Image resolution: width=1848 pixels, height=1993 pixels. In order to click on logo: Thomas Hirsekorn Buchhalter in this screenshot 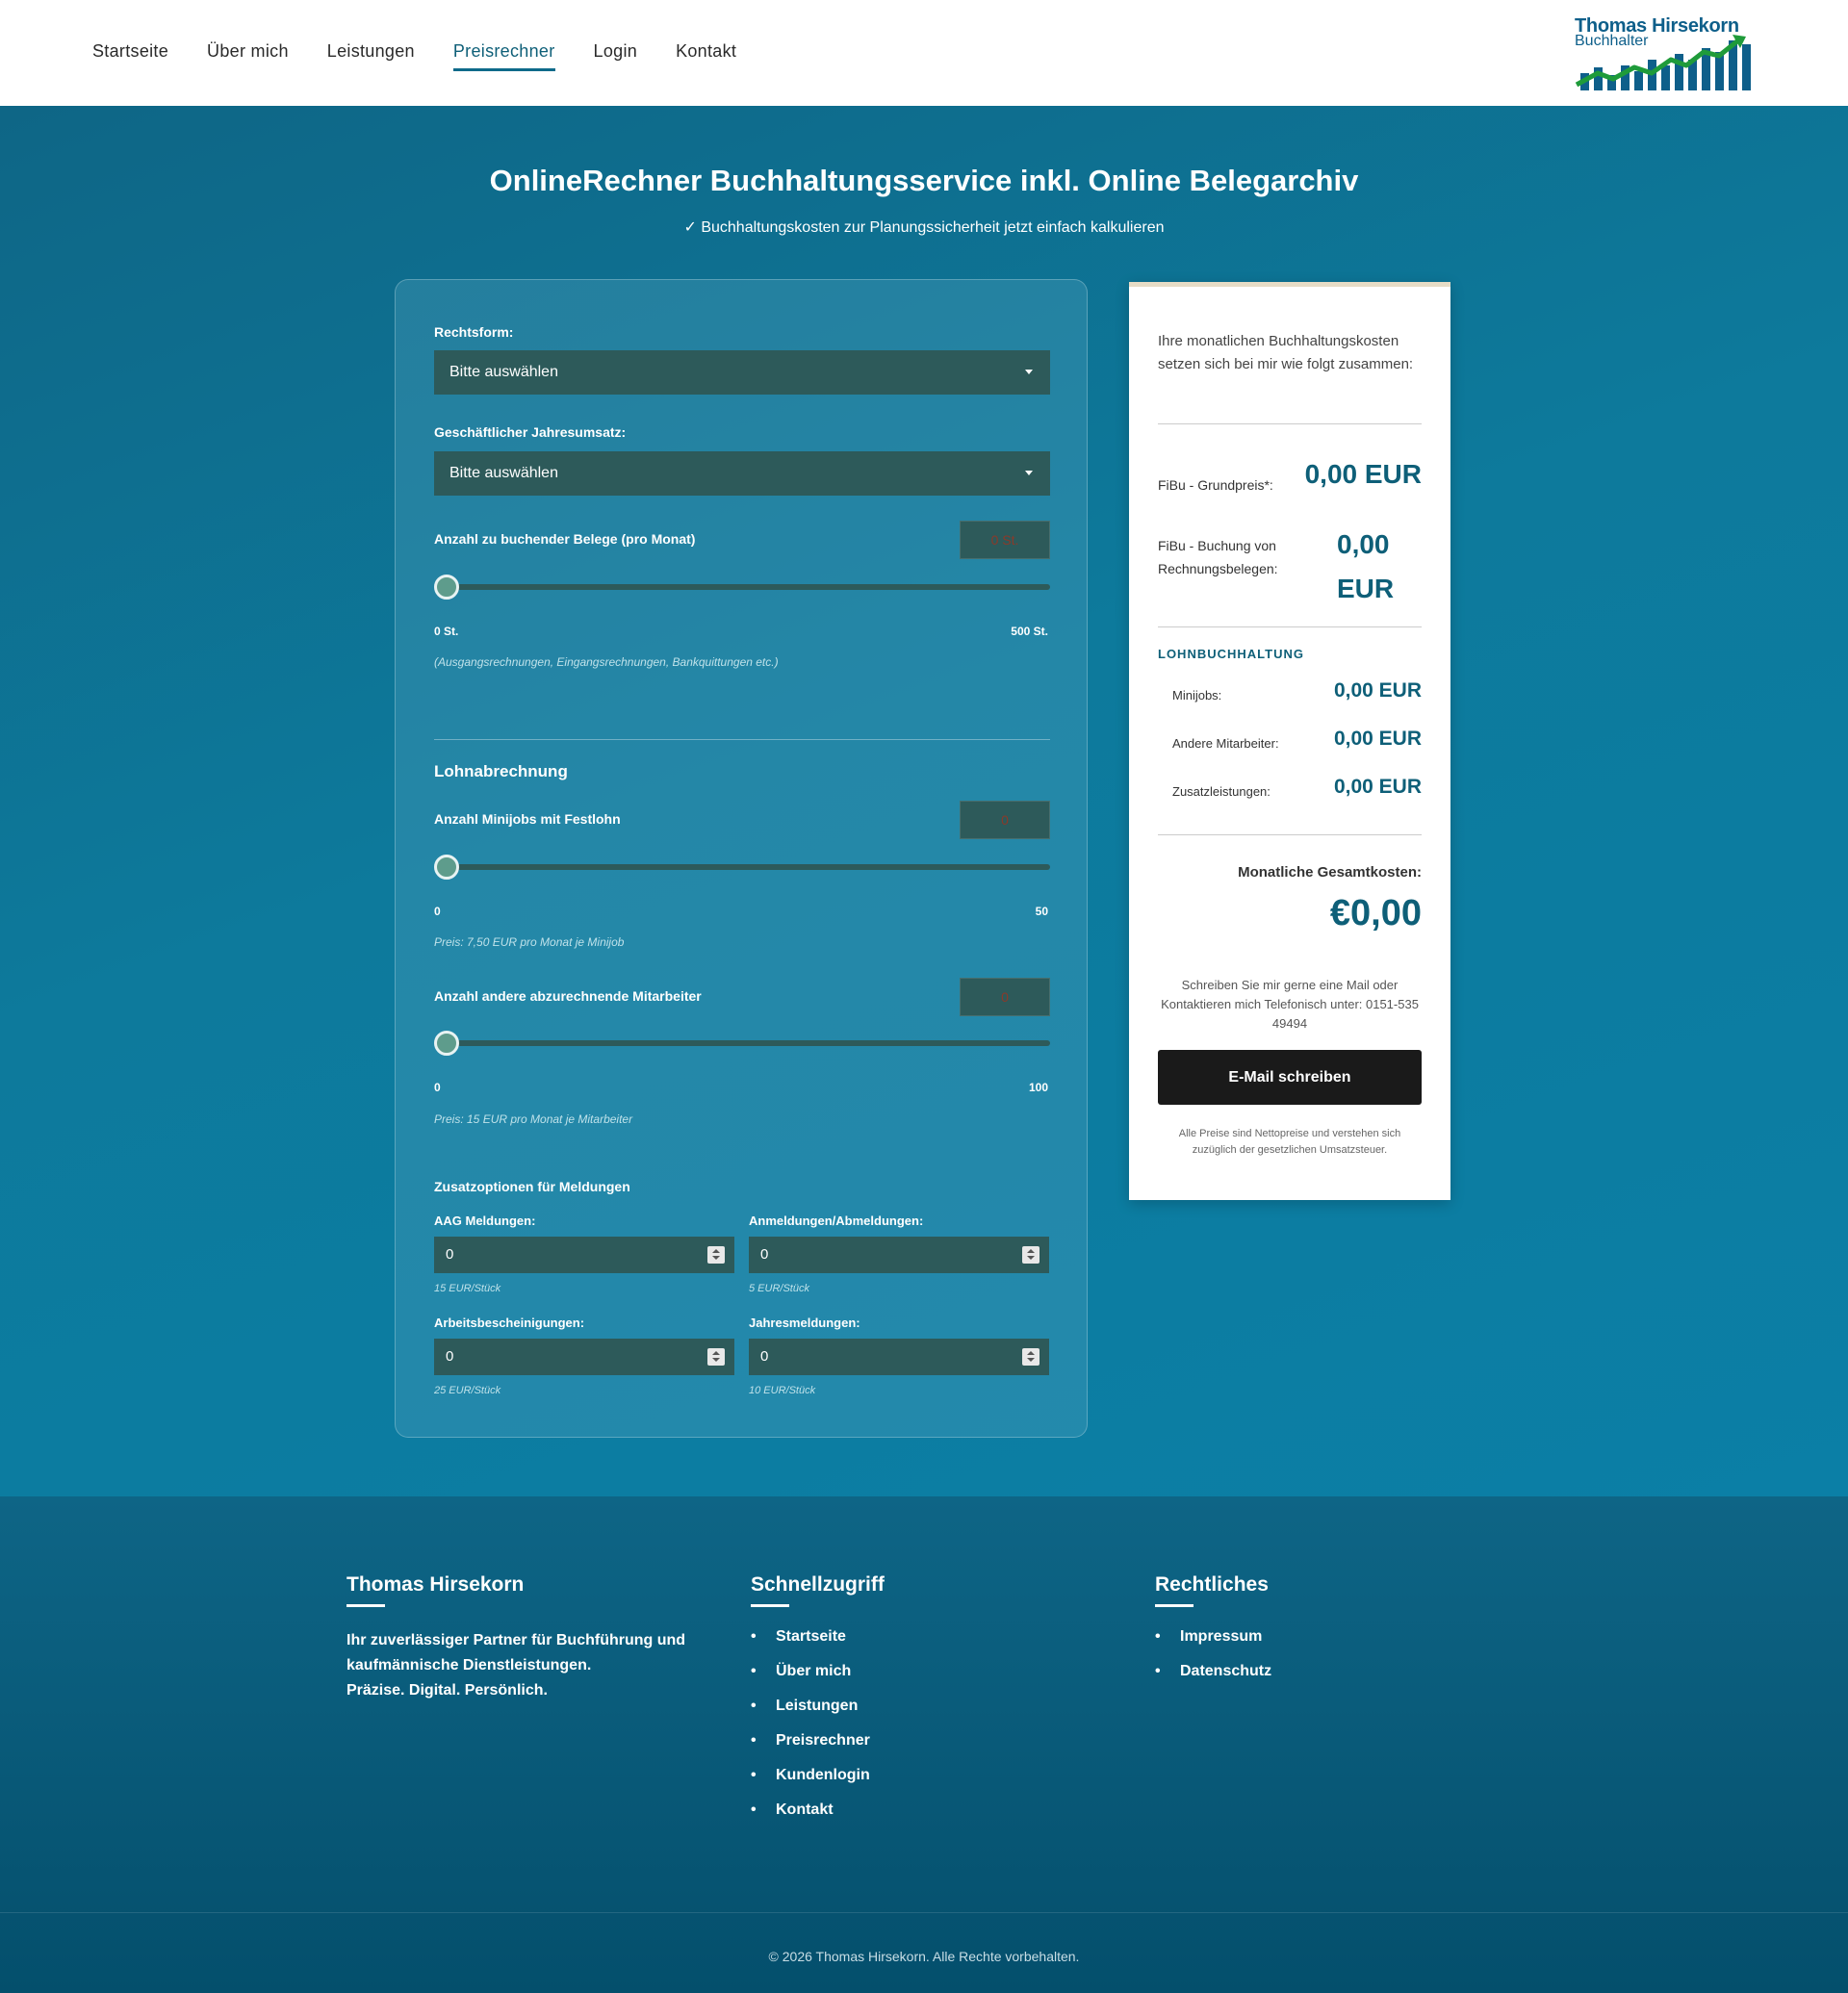, I will do `click(1664, 52)`.